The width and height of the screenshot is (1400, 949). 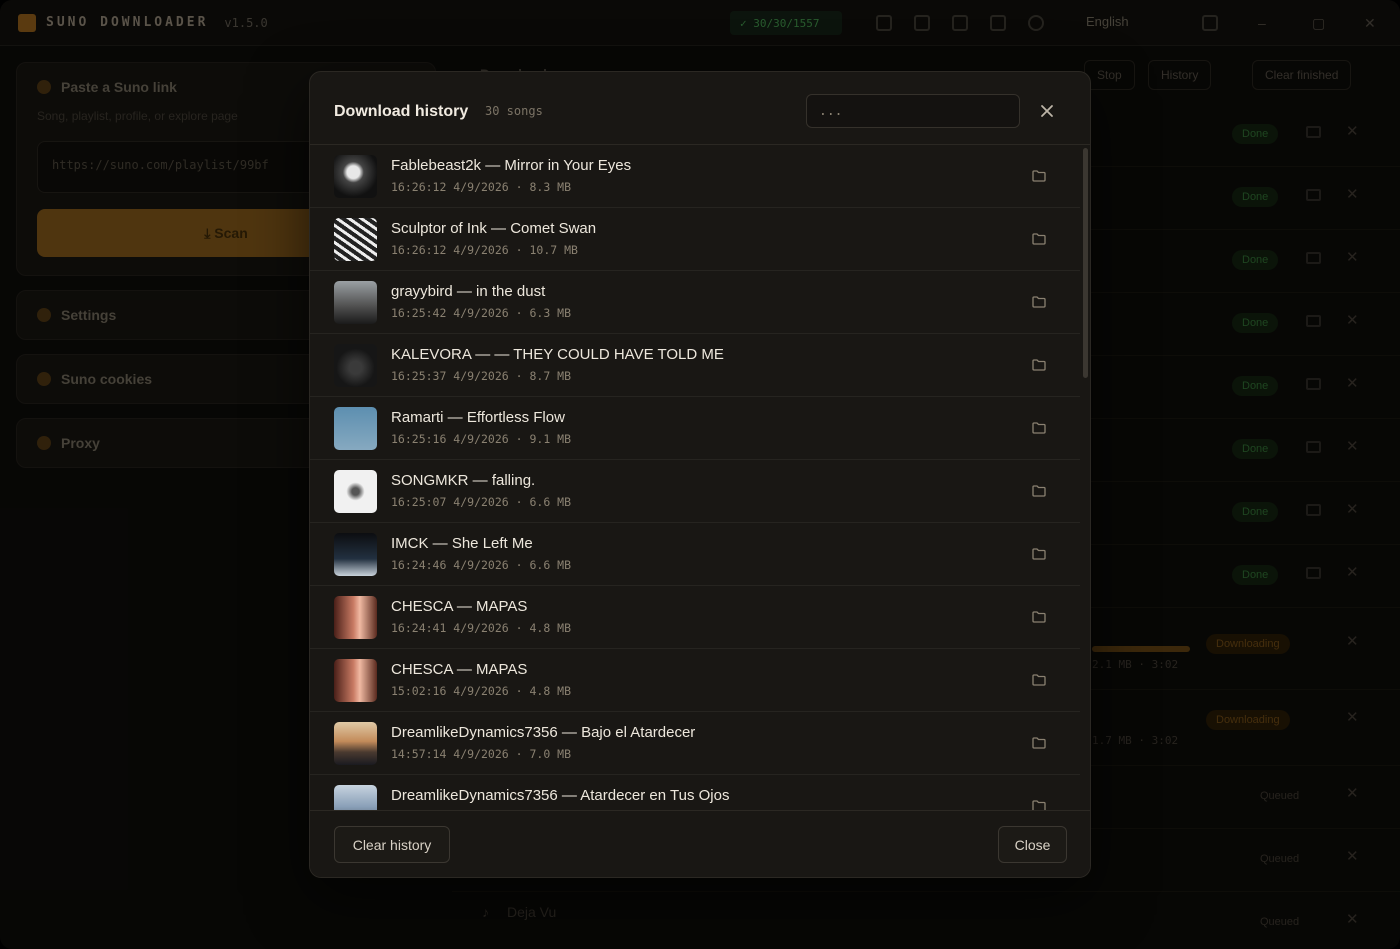 What do you see at coordinates (484, 250) in the screenshot?
I see `song-meta: 16:26:12 4/9/2026 · 10.7 MB` at bounding box center [484, 250].